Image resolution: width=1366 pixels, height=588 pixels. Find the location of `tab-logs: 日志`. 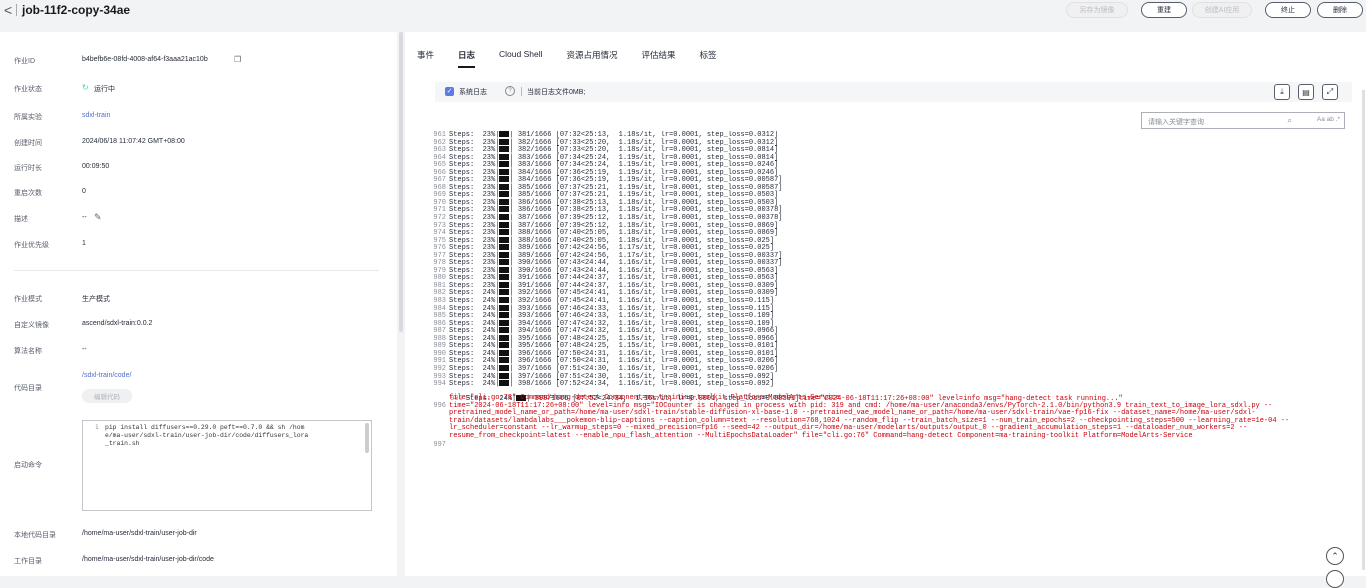

tab-logs: 日志 is located at coordinates (467, 58).